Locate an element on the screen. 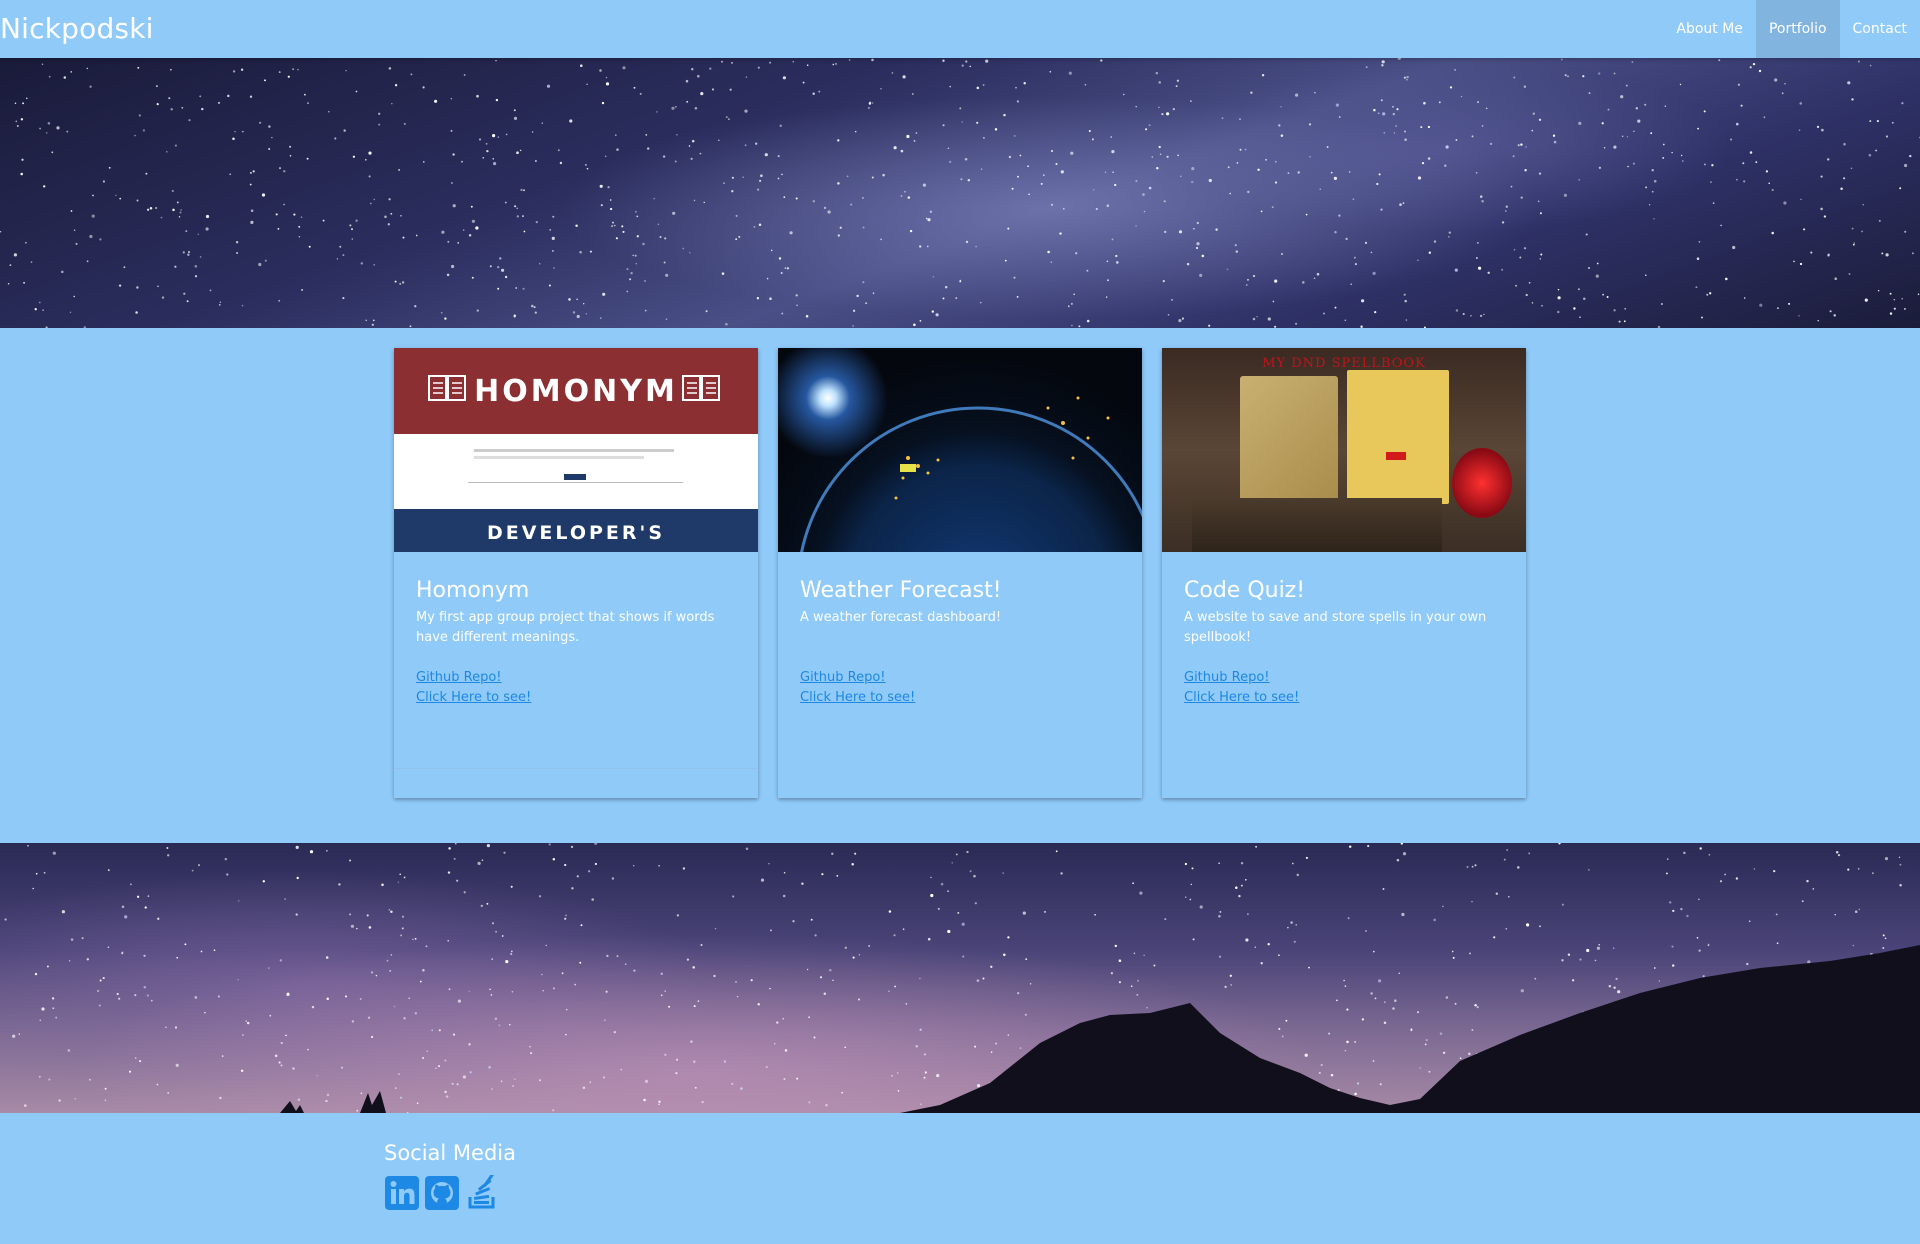 This screenshot has width=1920, height=1244. brand-logo: Nickpodski is located at coordinates (77, 29).